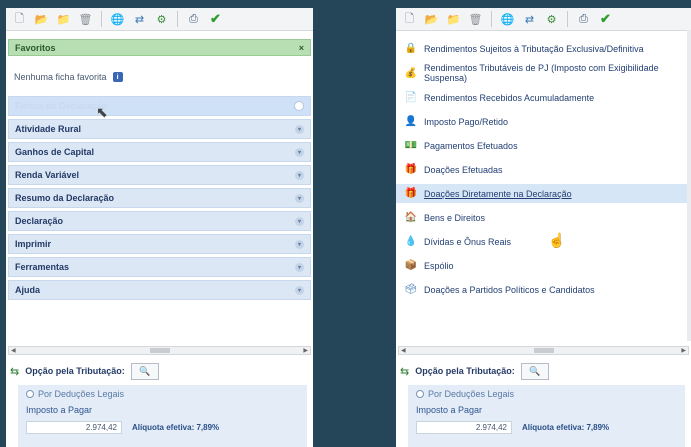  What do you see at coordinates (411, 48) in the screenshot?
I see `lock-icon: 🔒` at bounding box center [411, 48].